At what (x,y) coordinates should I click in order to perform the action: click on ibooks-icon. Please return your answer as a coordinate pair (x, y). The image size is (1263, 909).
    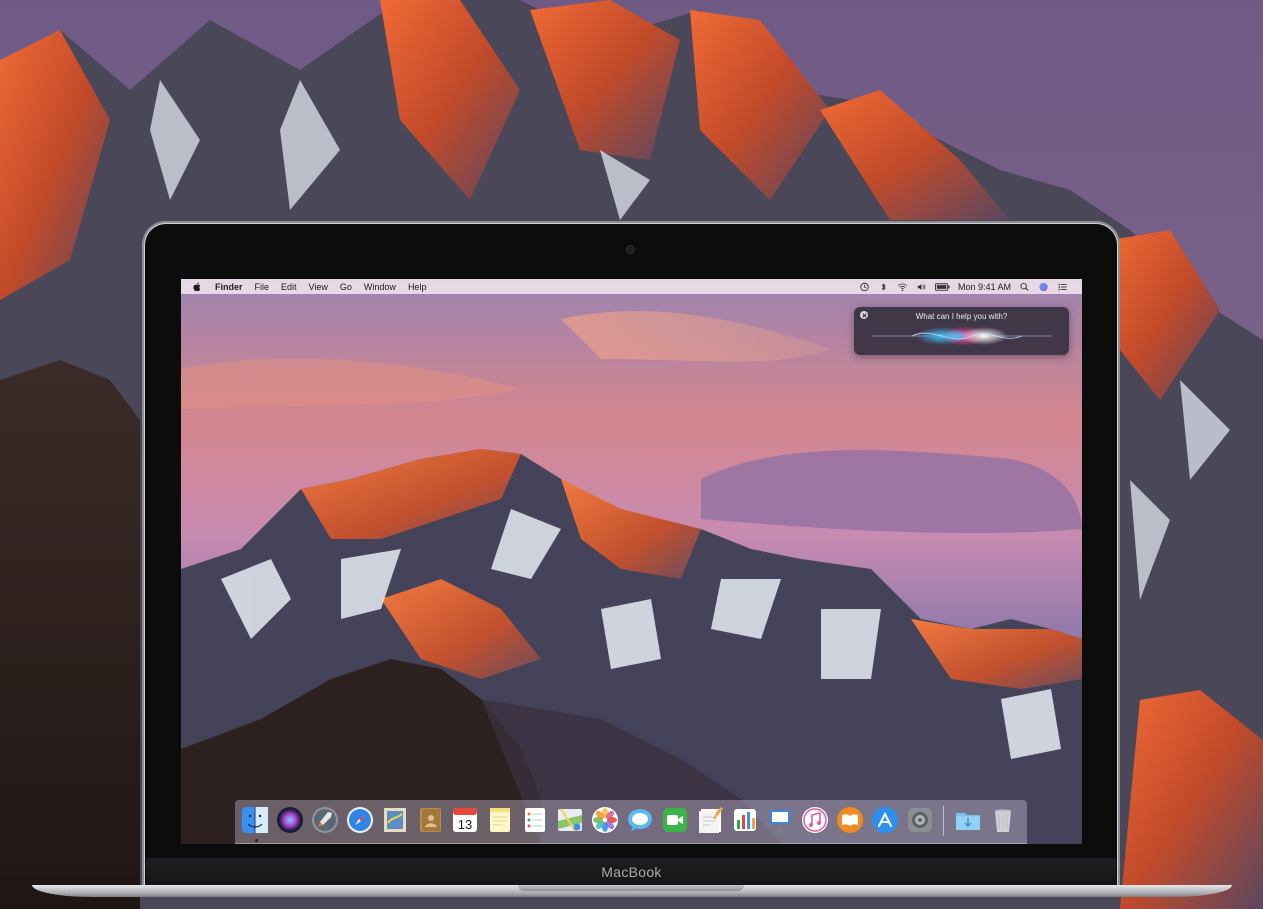
    Looking at the image, I should click on (850, 820).